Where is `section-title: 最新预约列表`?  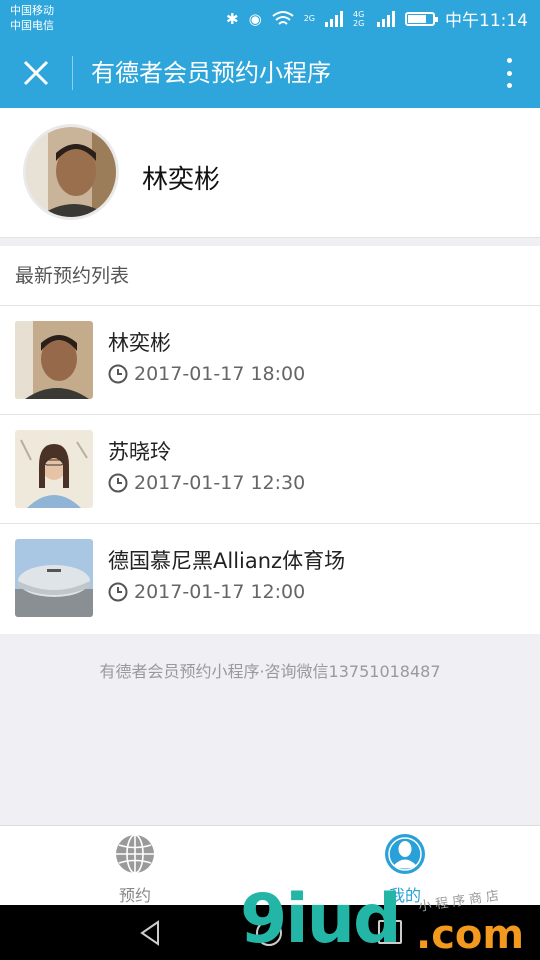
section-title: 最新预约列表 is located at coordinates (270, 276).